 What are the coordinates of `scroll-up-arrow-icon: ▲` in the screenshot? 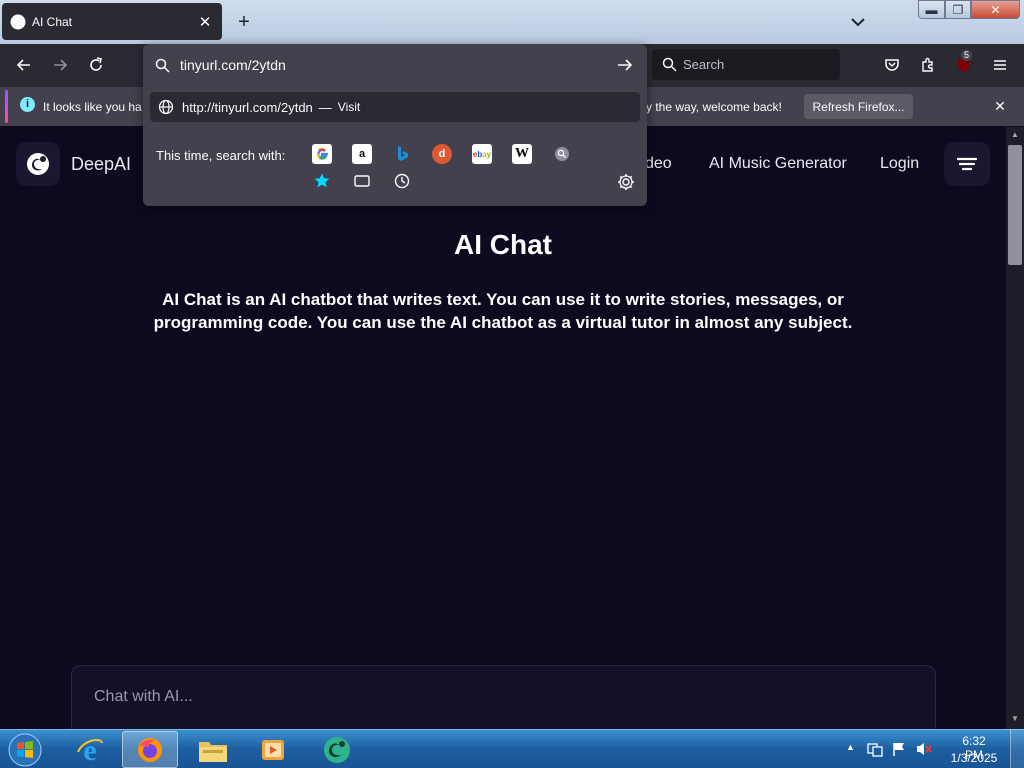 It's located at (1015, 135).